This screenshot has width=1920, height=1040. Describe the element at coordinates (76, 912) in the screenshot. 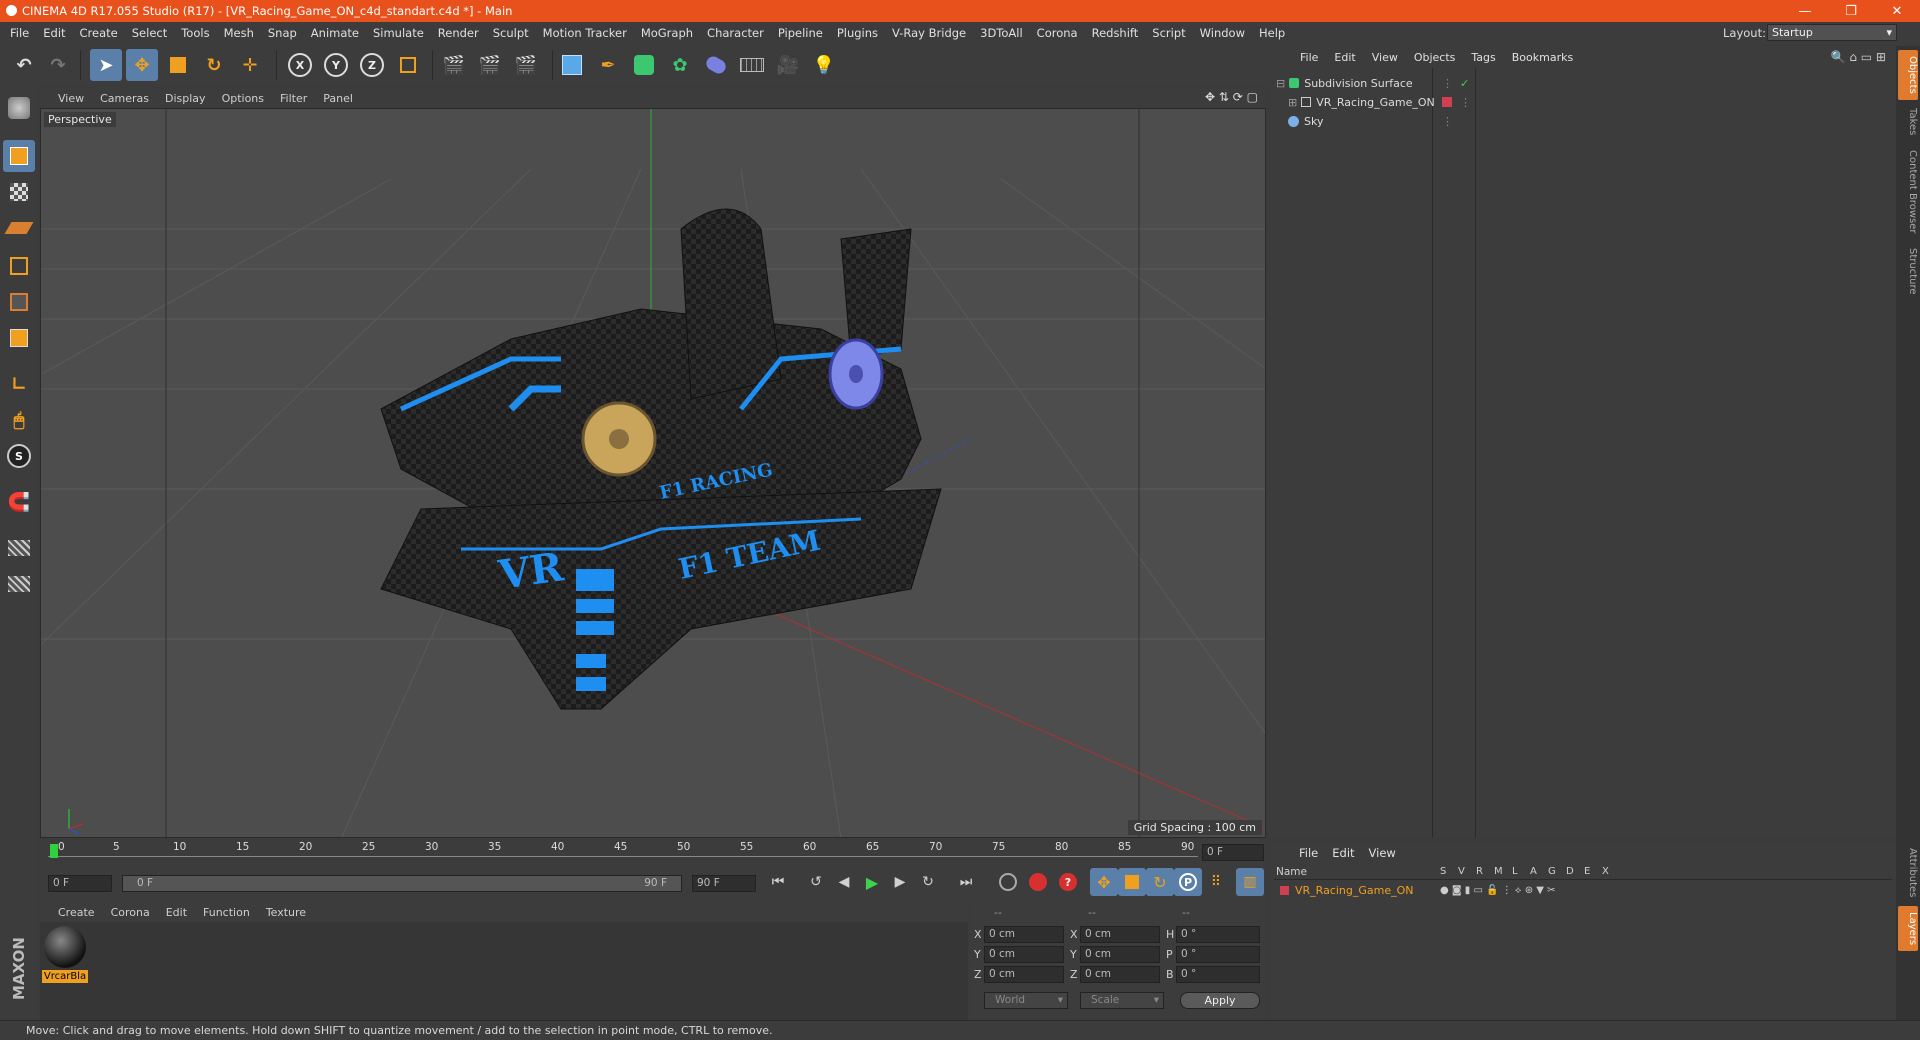

I see `mat-menu-create: Create` at that location.